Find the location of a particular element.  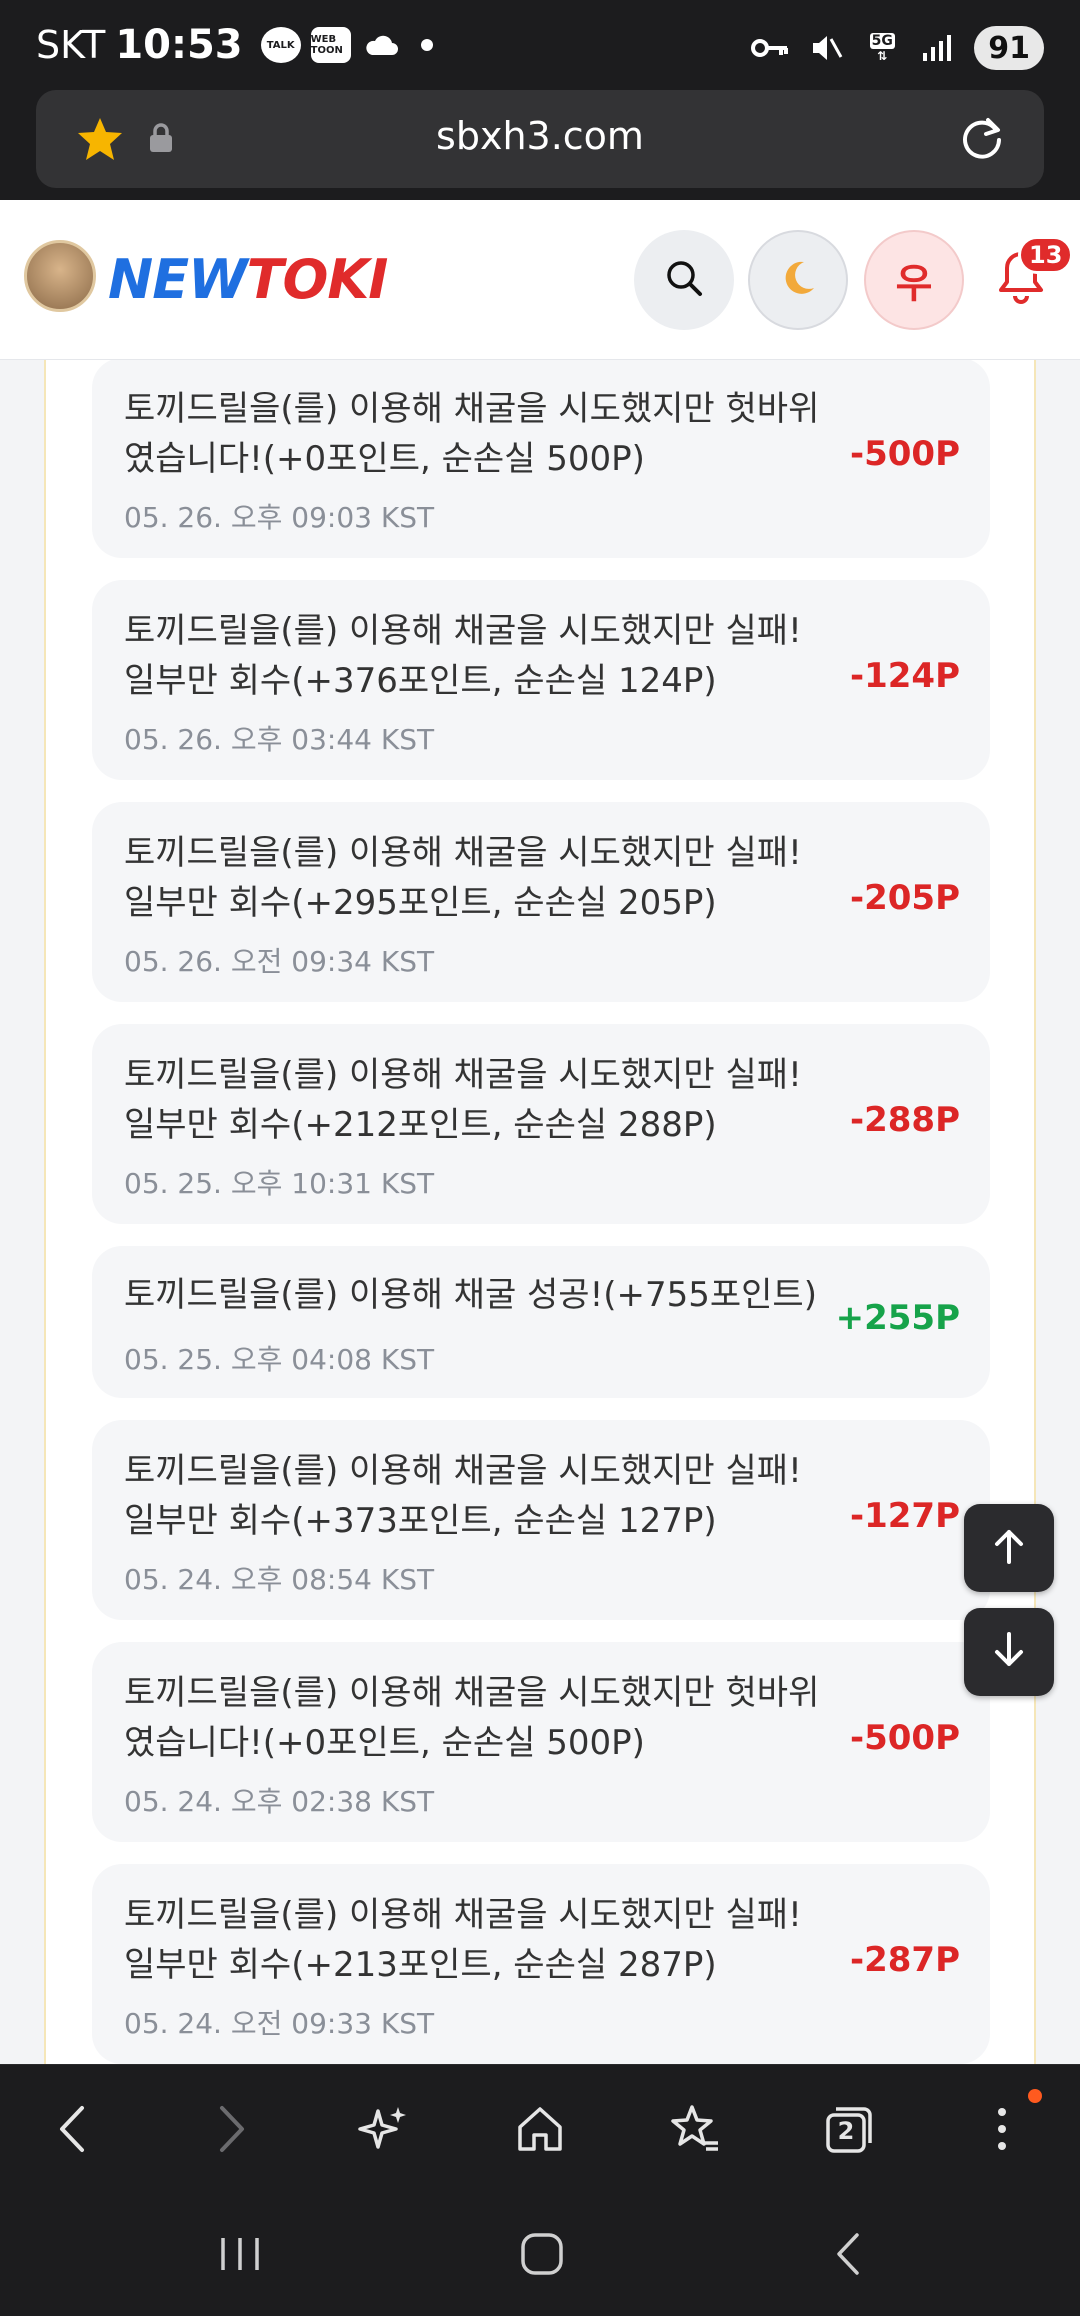

history-item-amount: -205P is located at coordinates (904, 898).